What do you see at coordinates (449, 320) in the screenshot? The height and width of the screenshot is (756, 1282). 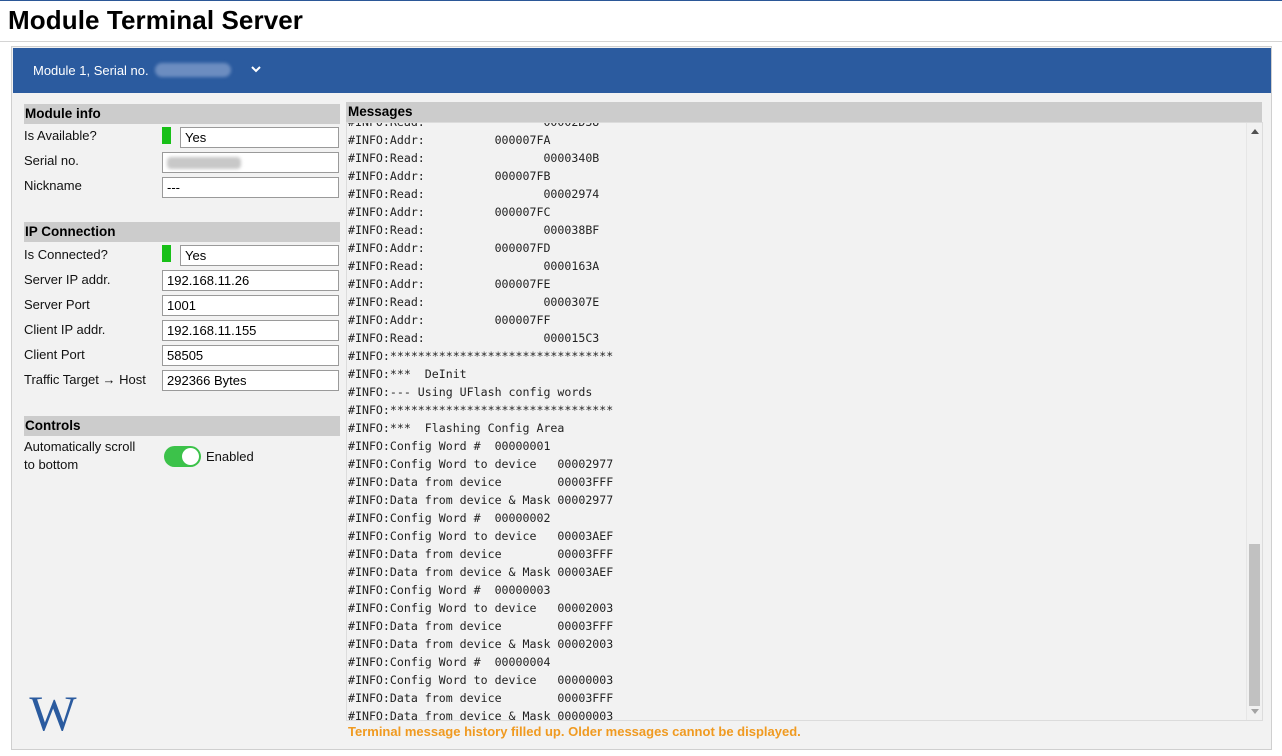 I see `message-line: #INFO:Addr: 000007FF` at bounding box center [449, 320].